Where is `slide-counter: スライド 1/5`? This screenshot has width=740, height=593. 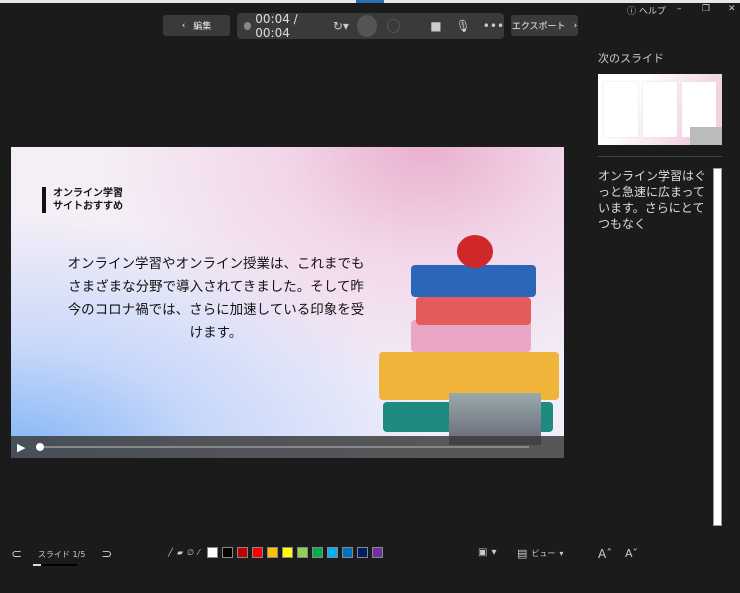 slide-counter: スライド 1/5 is located at coordinates (61, 554).